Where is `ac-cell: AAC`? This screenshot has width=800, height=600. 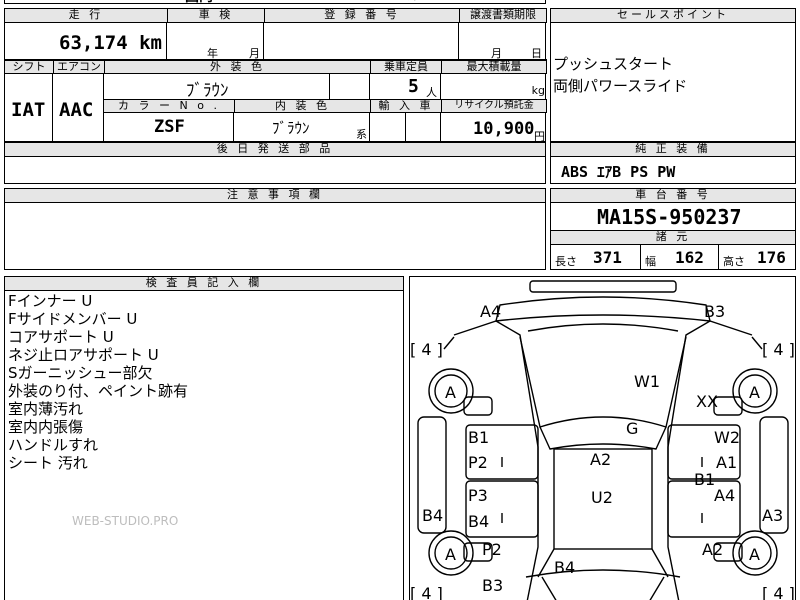
ac-cell: AAC is located at coordinates (78, 107).